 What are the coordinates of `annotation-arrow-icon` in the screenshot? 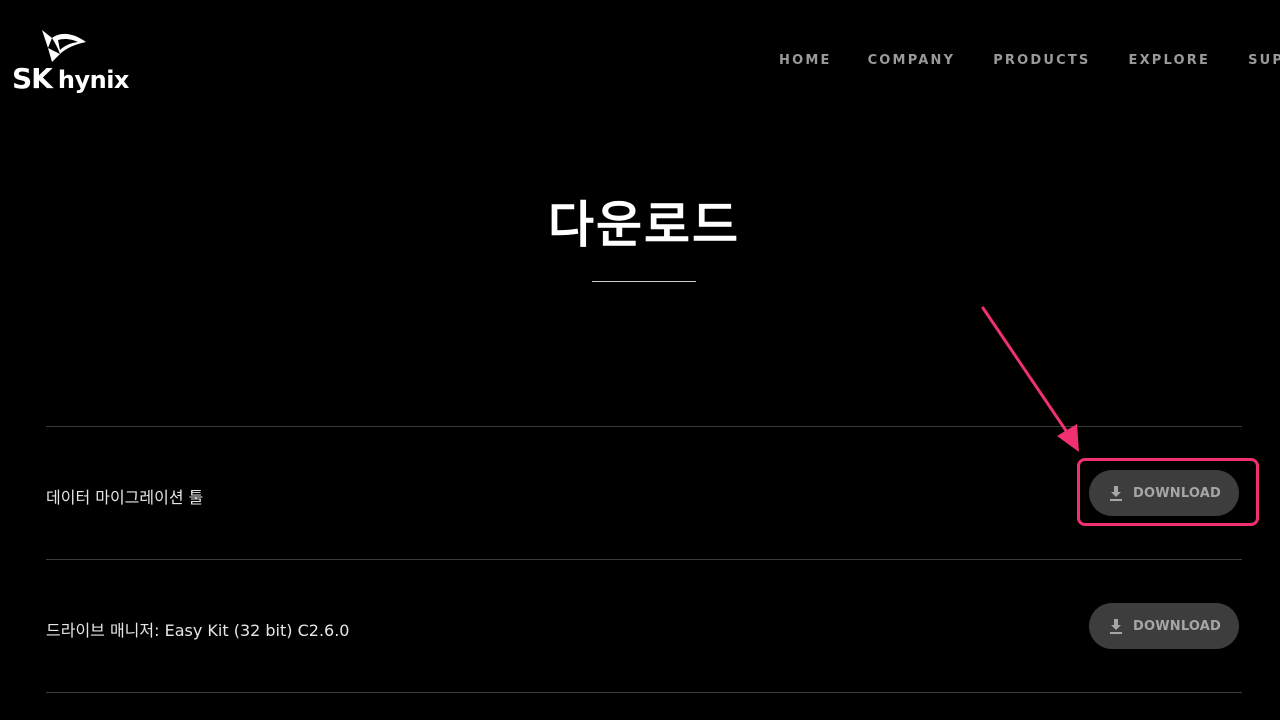 It's located at (1030, 379).